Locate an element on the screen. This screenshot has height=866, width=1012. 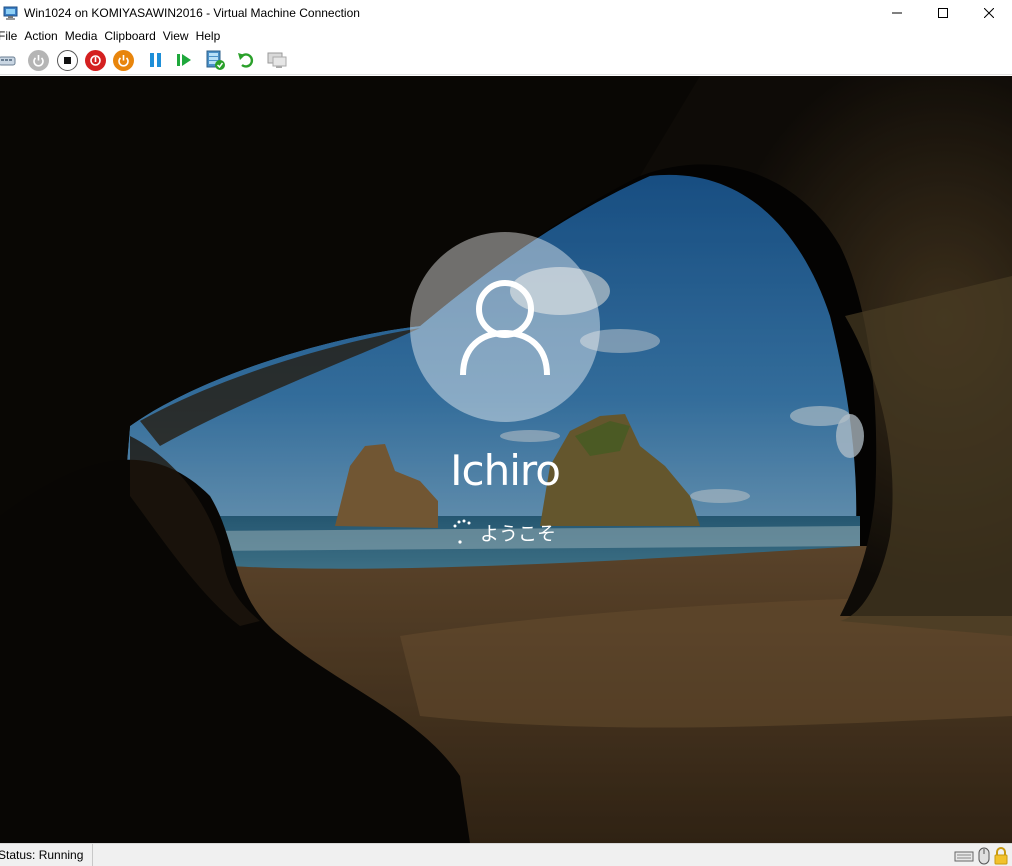
menu-view: View is located at coordinates (176, 36).